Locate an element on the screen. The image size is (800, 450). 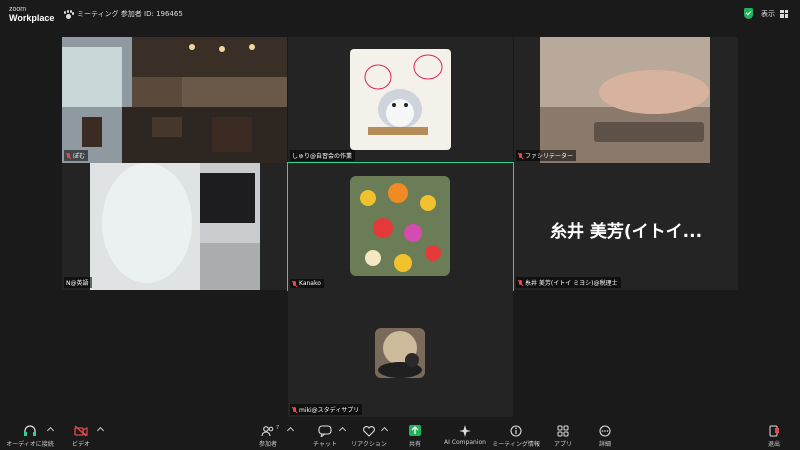
heart-icon is located at coordinates (369, 431).